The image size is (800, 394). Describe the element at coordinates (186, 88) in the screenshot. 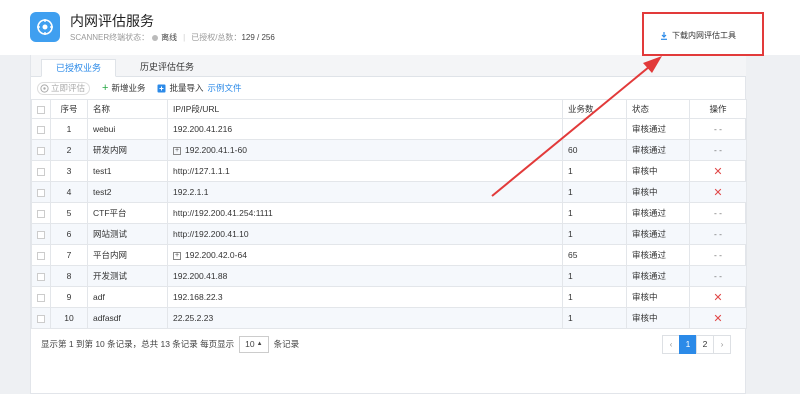

I see `batch-import-label: 批量导入` at that location.